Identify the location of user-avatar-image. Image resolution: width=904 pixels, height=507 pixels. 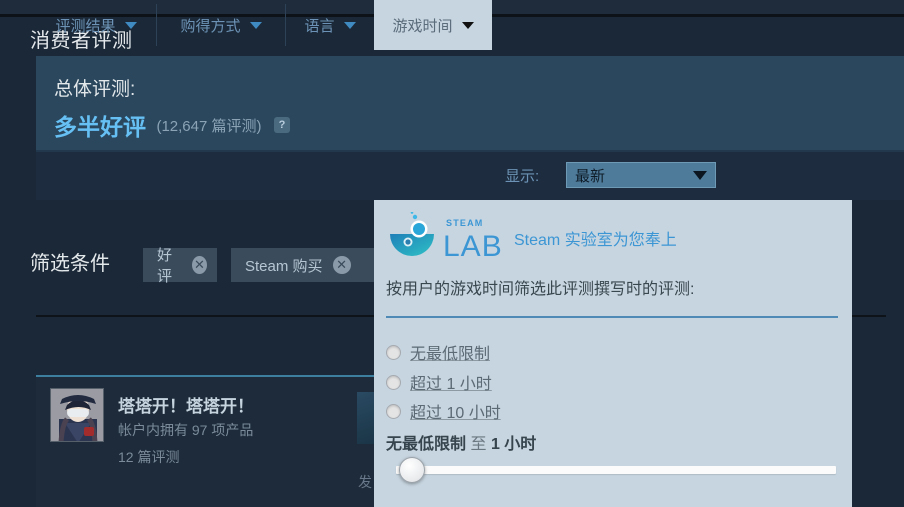
(77, 415).